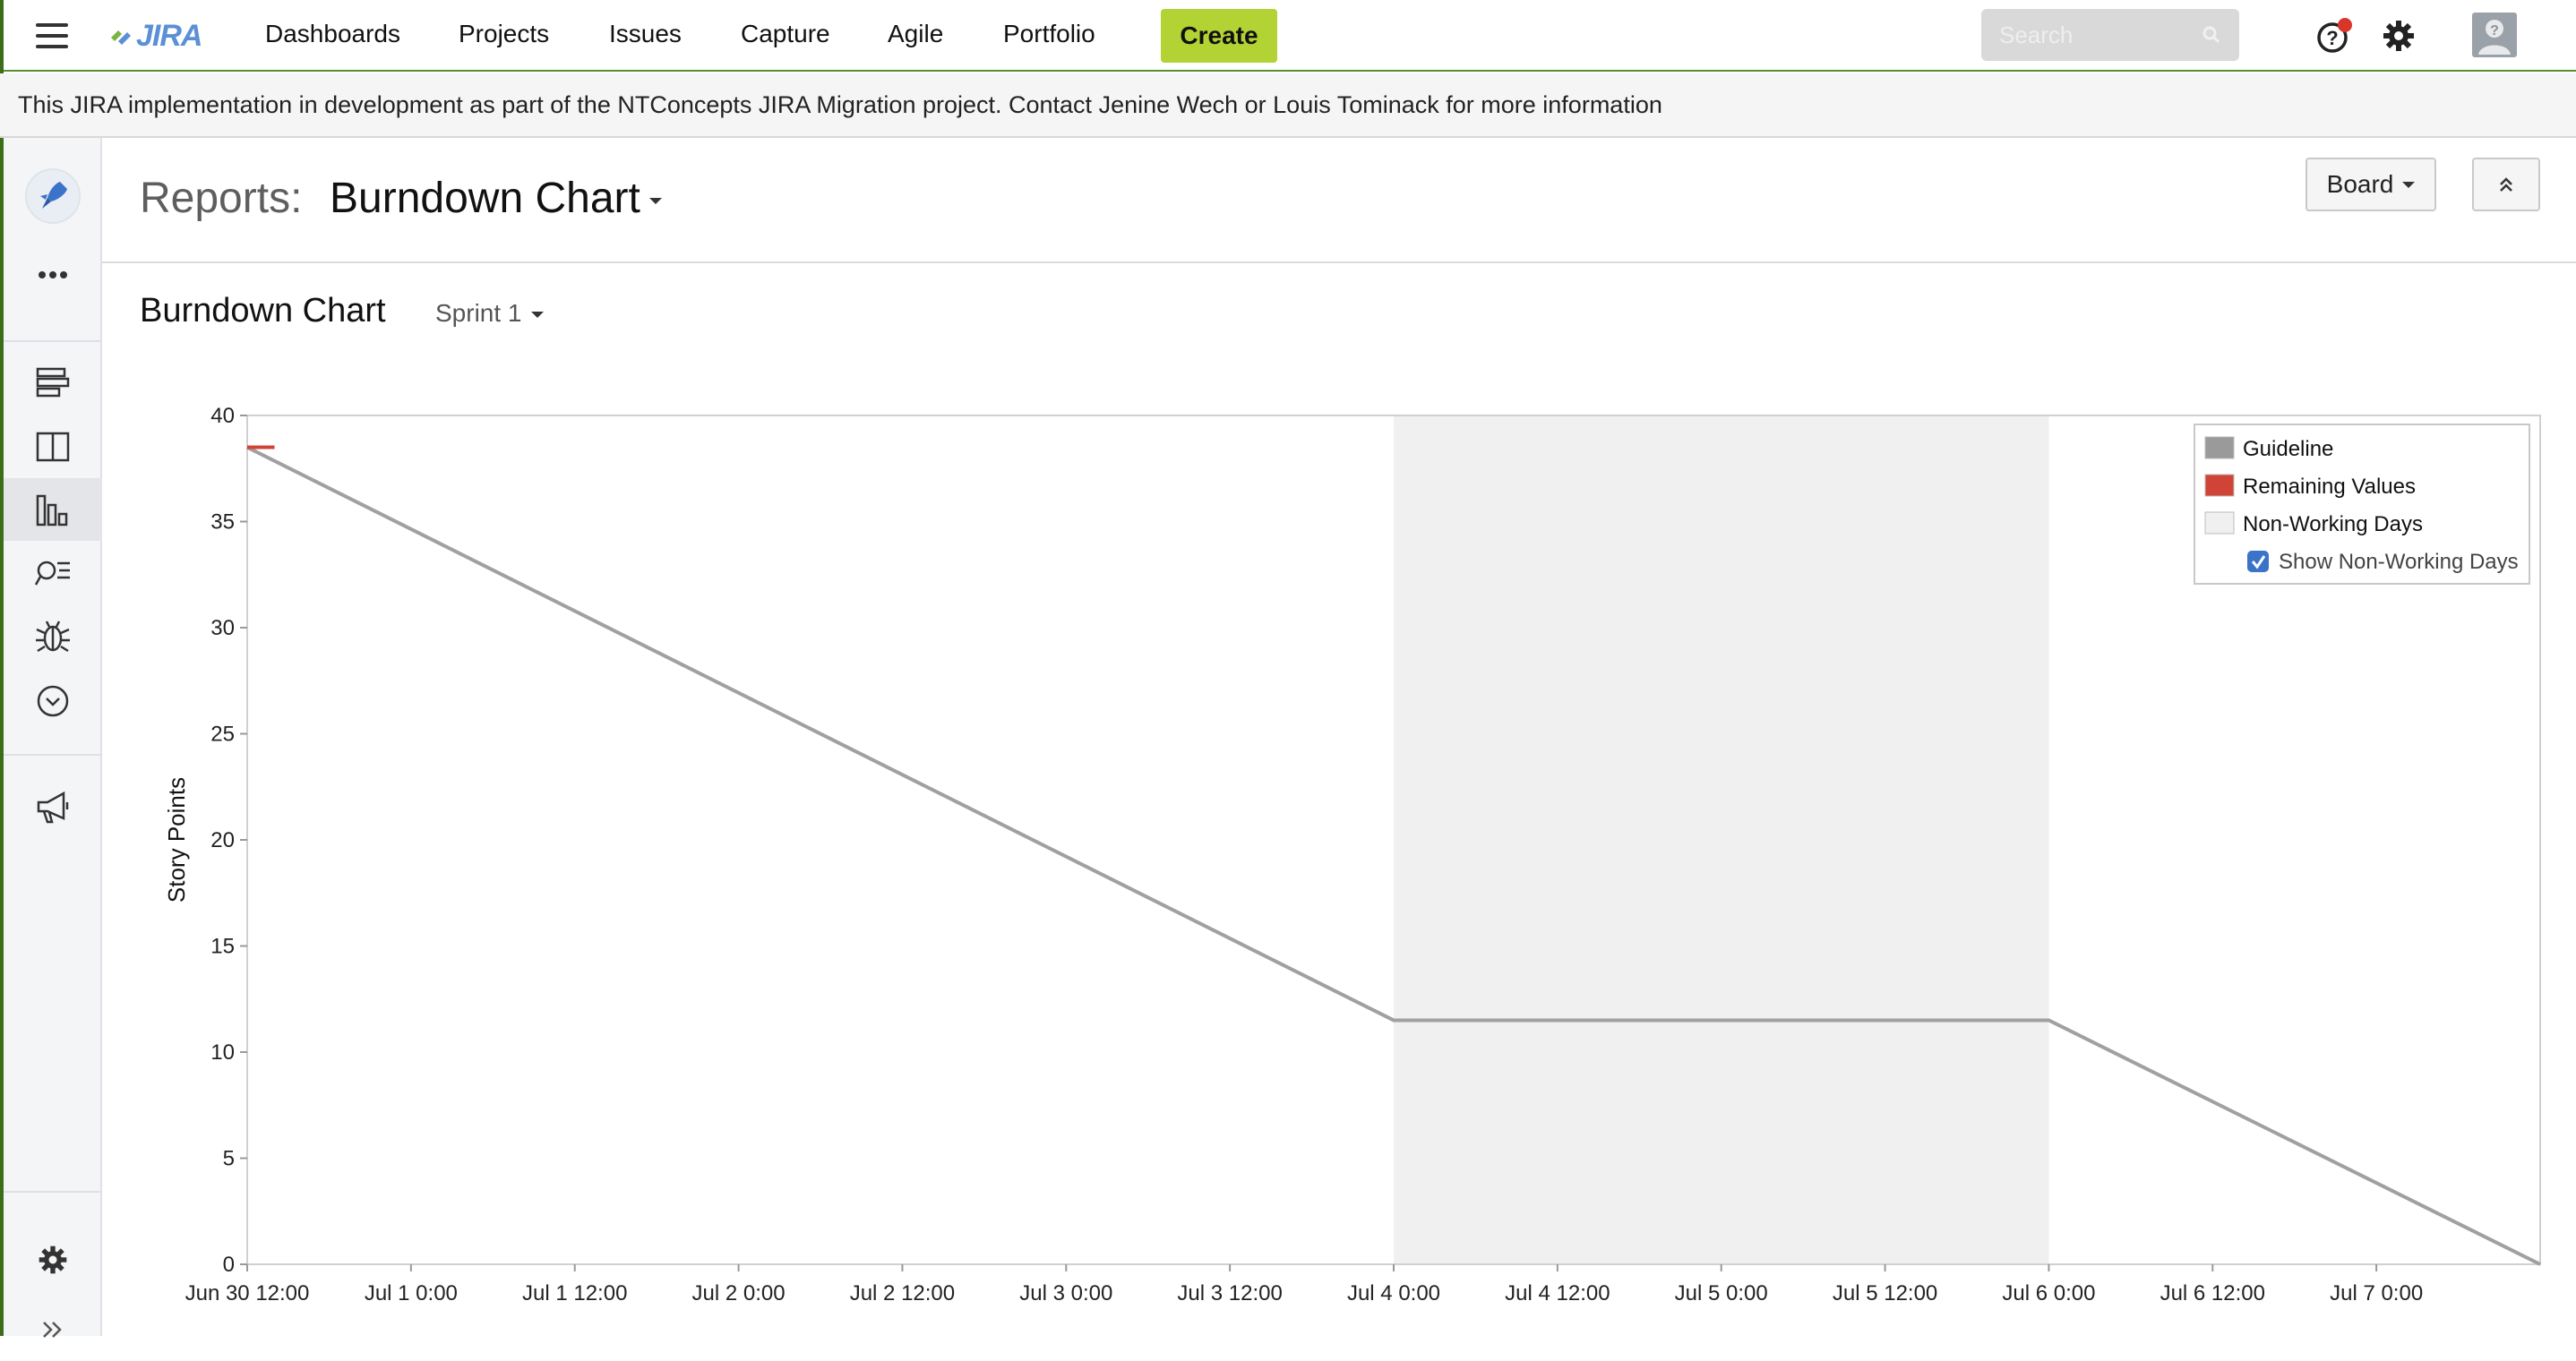 The image size is (2576, 1361). What do you see at coordinates (1393, 1293) in the screenshot?
I see `x-tick-label: Jul 4 0:00` at bounding box center [1393, 1293].